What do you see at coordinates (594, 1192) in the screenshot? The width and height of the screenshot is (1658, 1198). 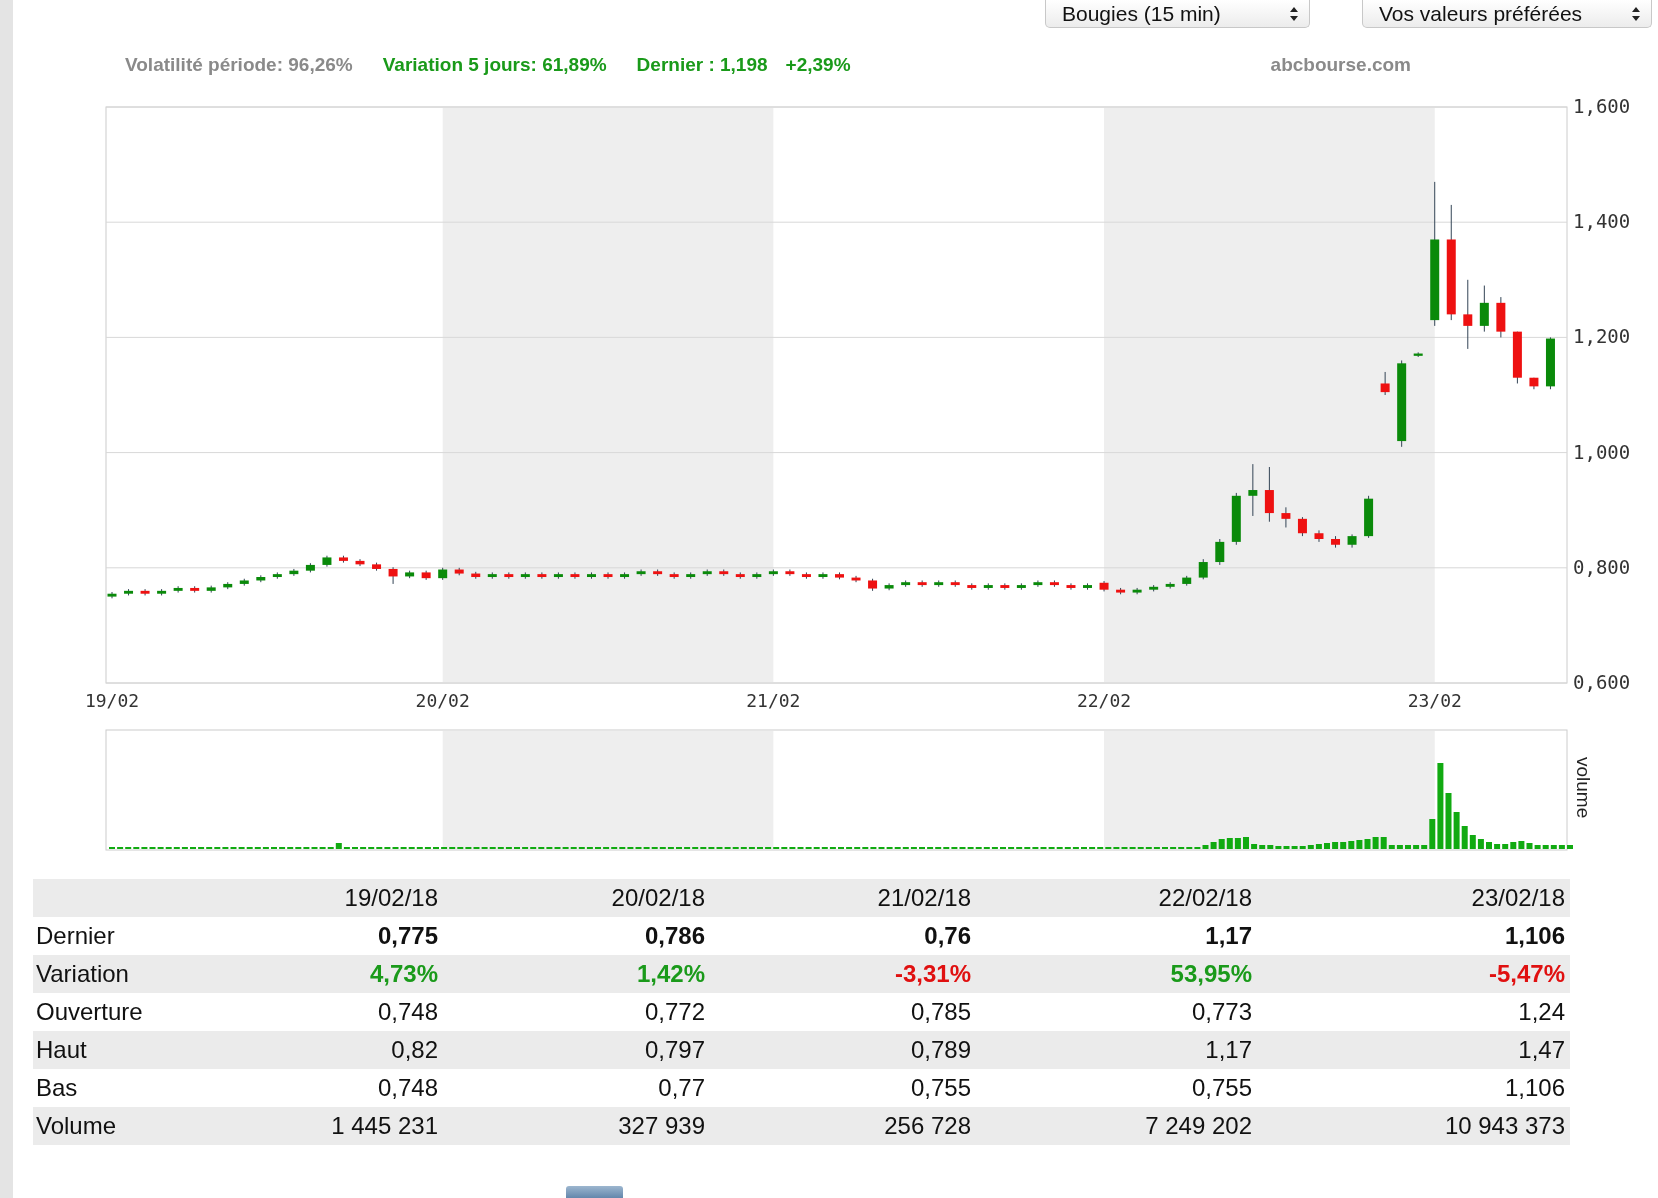 I see `toolbar-icon` at bounding box center [594, 1192].